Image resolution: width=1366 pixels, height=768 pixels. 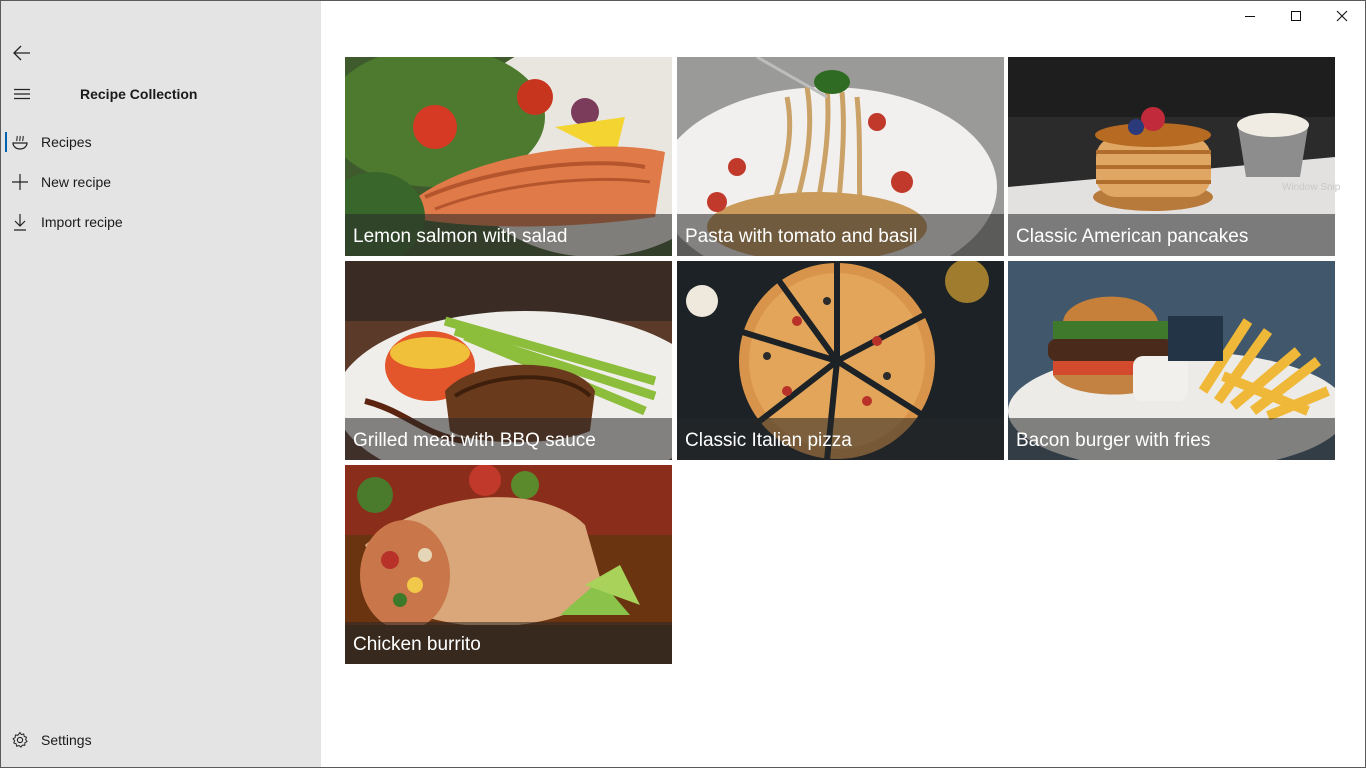 I want to click on nav-item-recipes: Recipes, so click(x=160, y=142).